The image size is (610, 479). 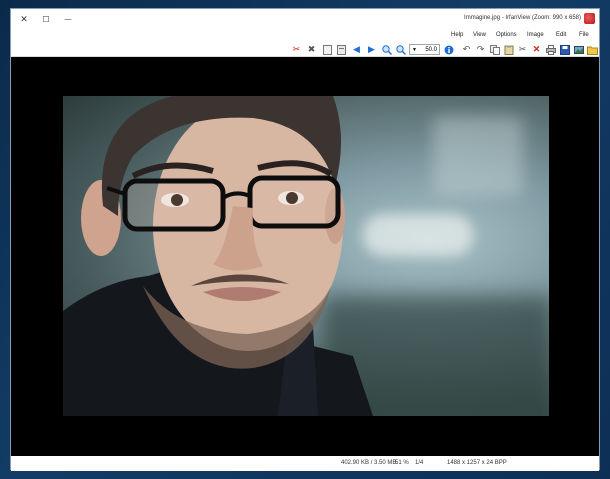 What do you see at coordinates (522, 49) in the screenshot?
I see `cut-icon: ✂` at bounding box center [522, 49].